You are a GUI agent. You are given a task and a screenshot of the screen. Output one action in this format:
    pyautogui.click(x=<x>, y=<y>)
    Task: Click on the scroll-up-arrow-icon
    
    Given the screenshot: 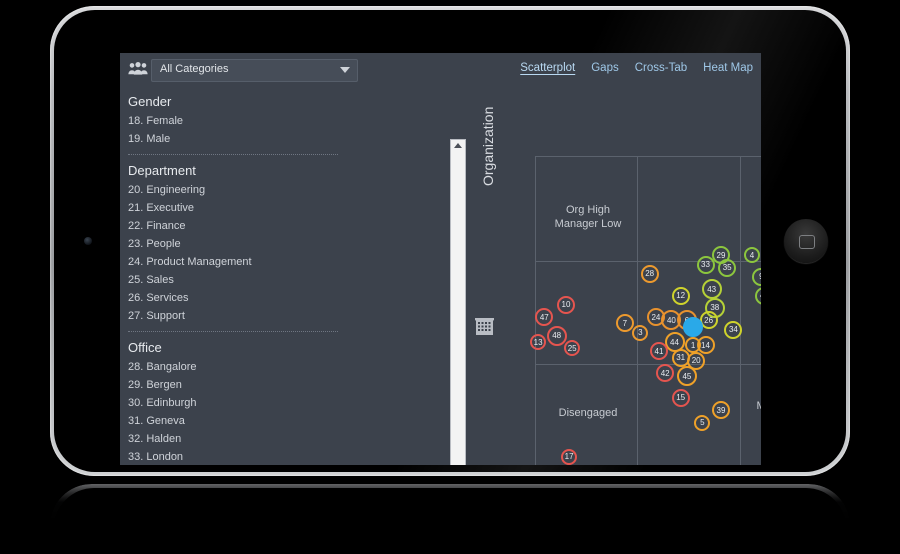 What is the action you would take?
    pyautogui.click(x=458, y=145)
    